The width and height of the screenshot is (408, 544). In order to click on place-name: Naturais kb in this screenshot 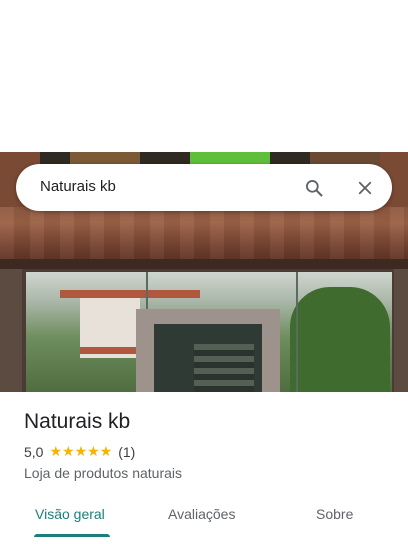, I will do `click(77, 421)`.